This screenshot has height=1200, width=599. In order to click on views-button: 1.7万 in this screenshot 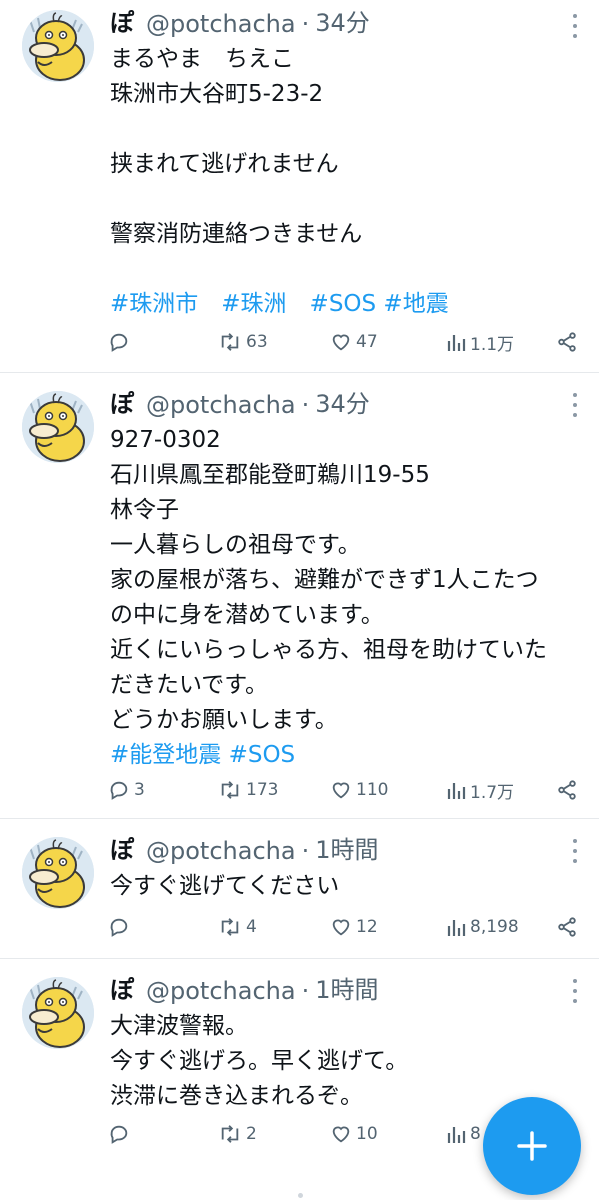, I will do `click(480, 790)`.